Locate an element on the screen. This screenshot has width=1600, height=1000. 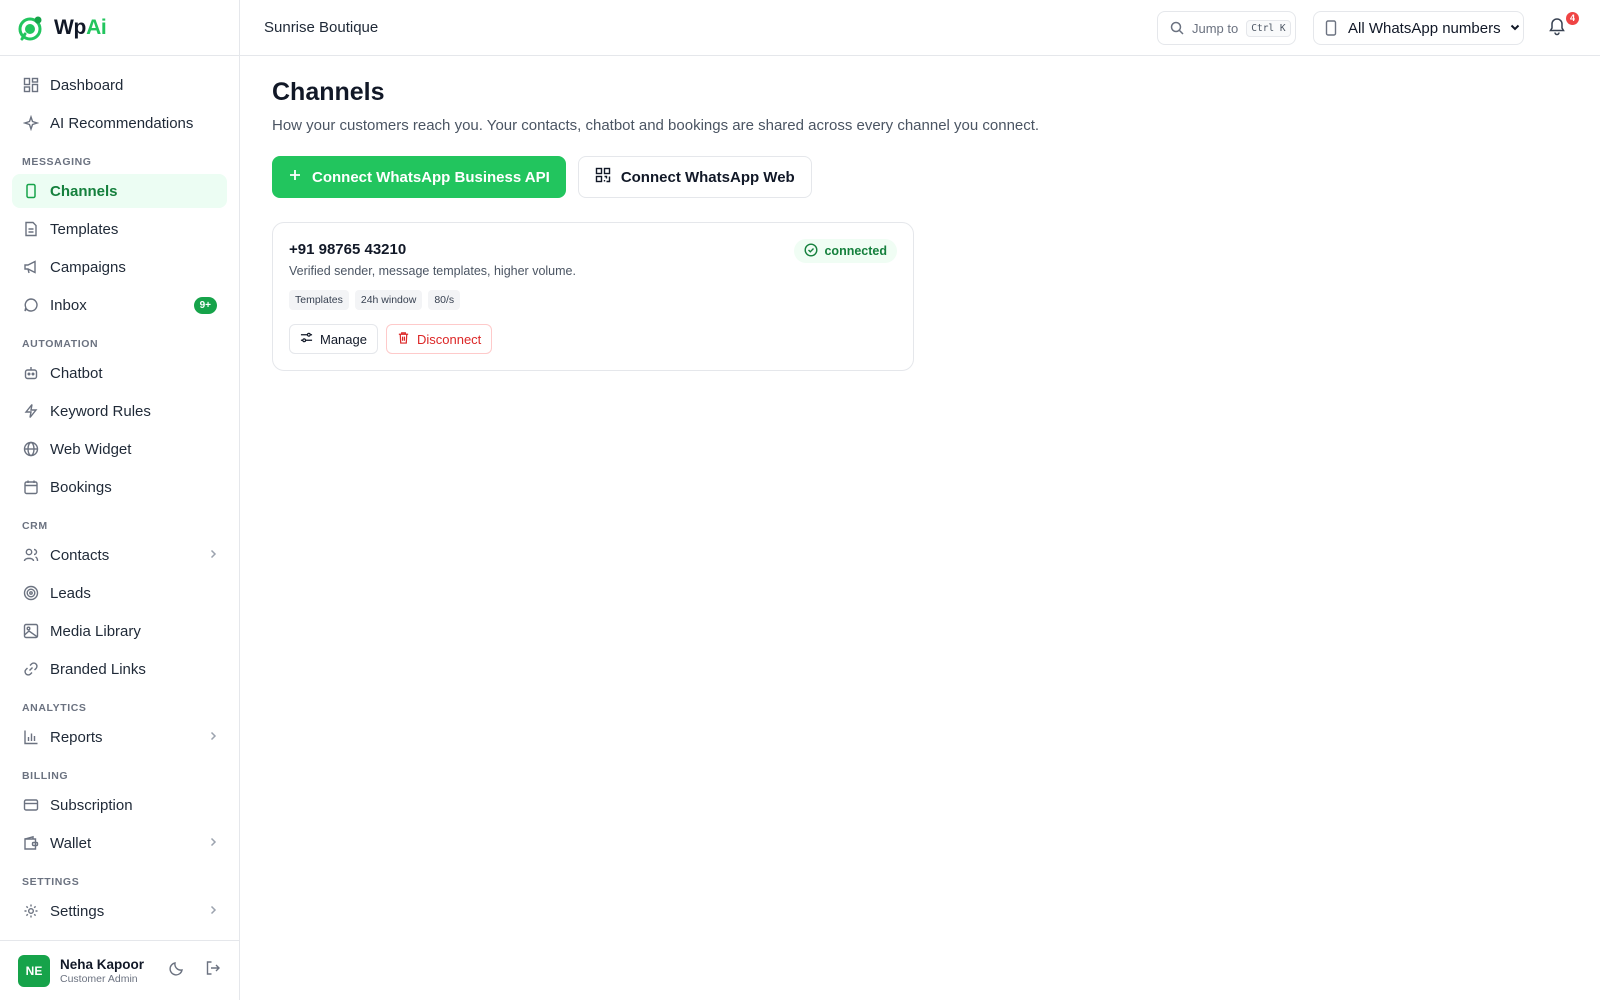
user-role: Customer Admin is located at coordinates (99, 978).